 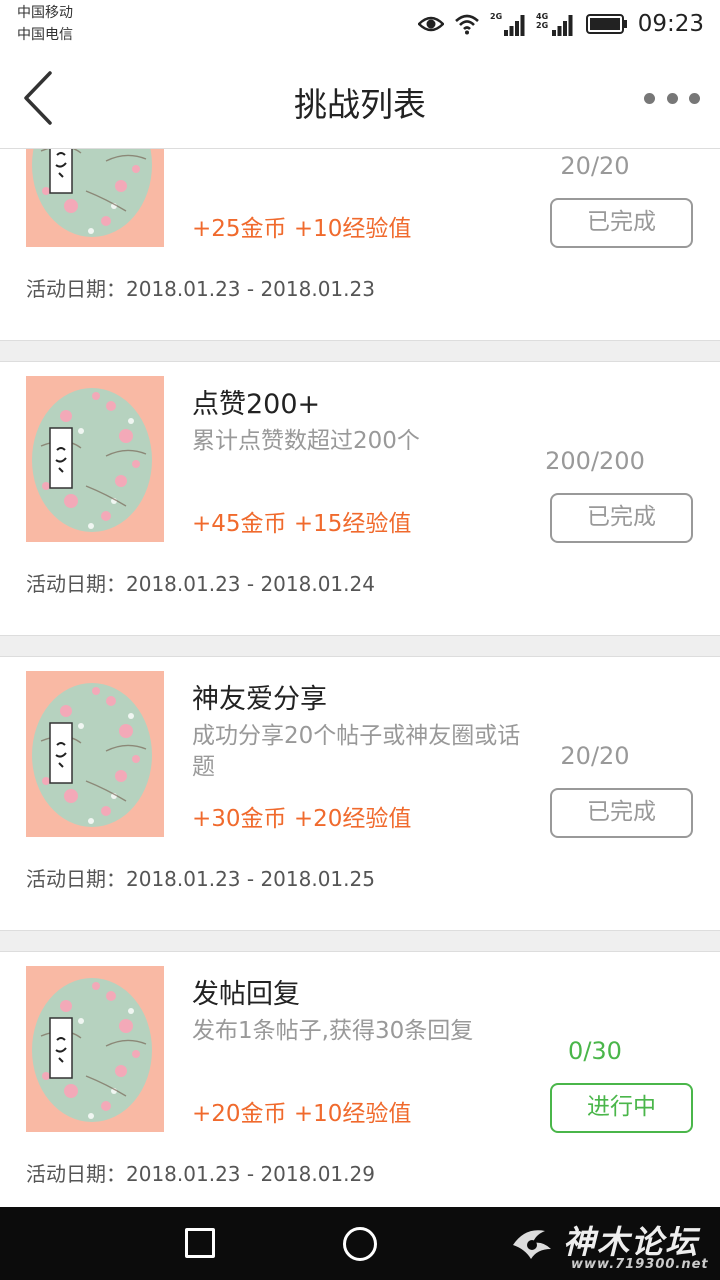 I want to click on watermark-url: www.719300.net, so click(x=640, y=1264).